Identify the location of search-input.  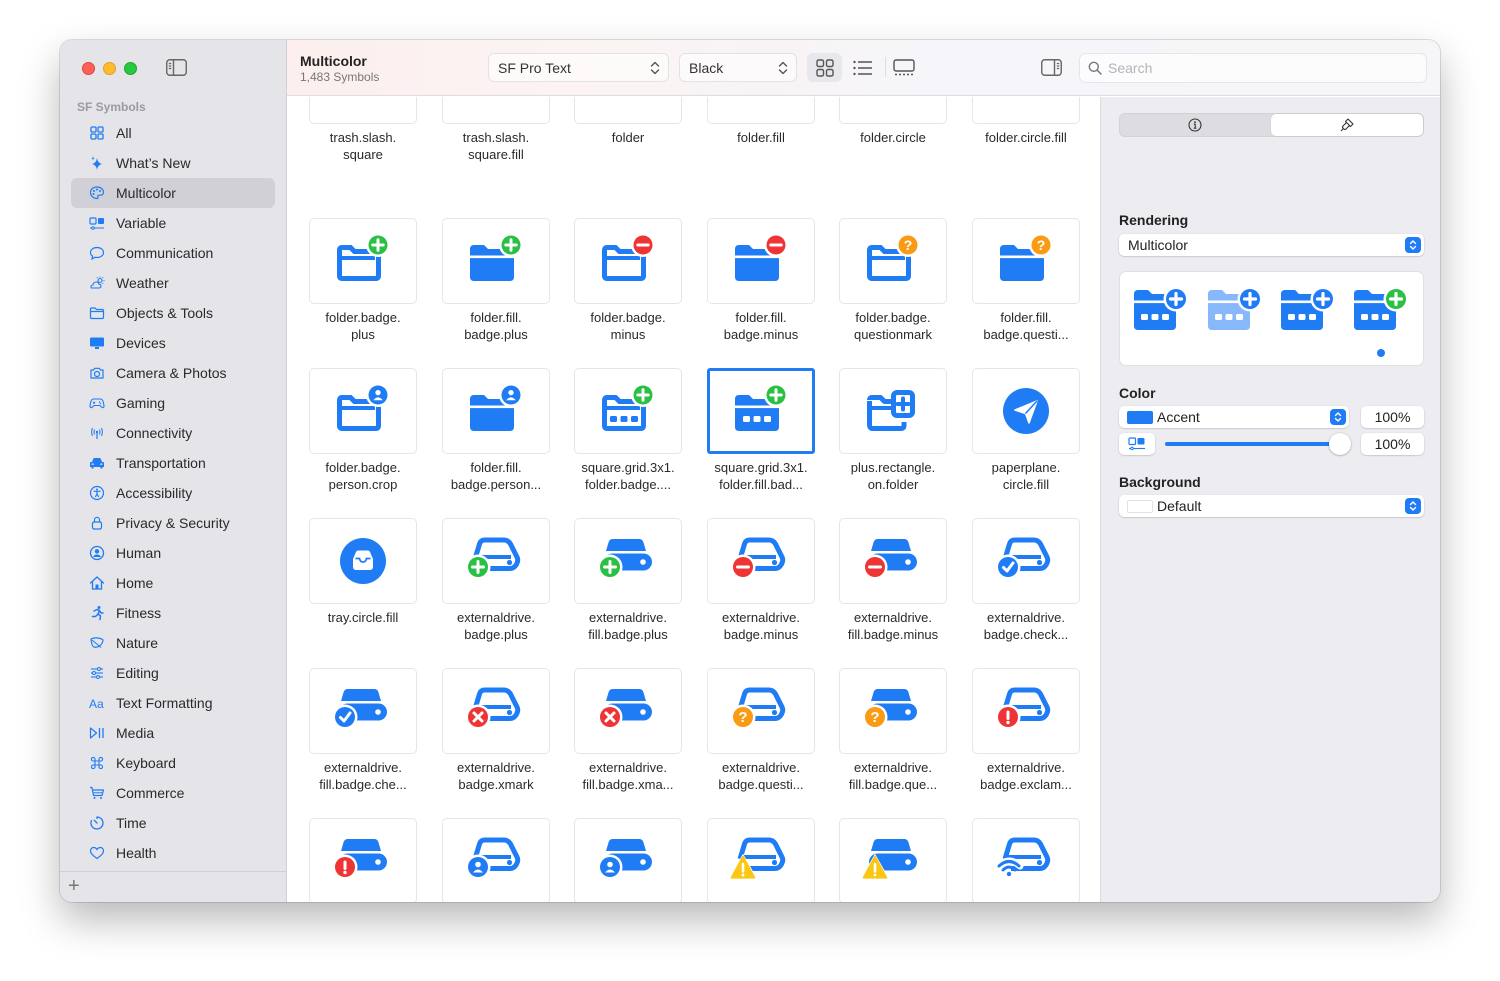
(1267, 68).